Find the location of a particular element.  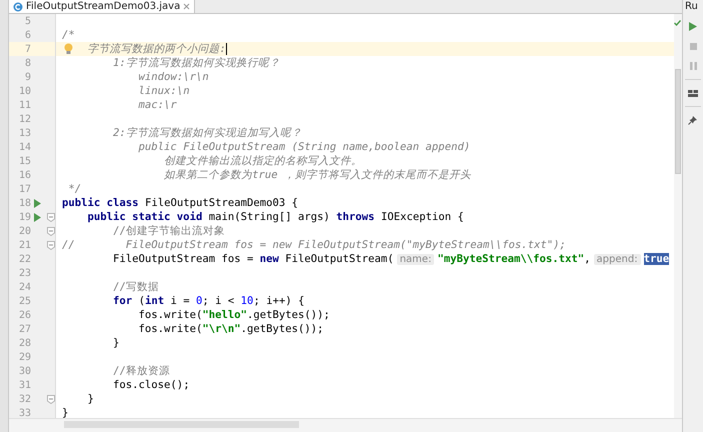

line-number: 27 is located at coordinates (24, 329).